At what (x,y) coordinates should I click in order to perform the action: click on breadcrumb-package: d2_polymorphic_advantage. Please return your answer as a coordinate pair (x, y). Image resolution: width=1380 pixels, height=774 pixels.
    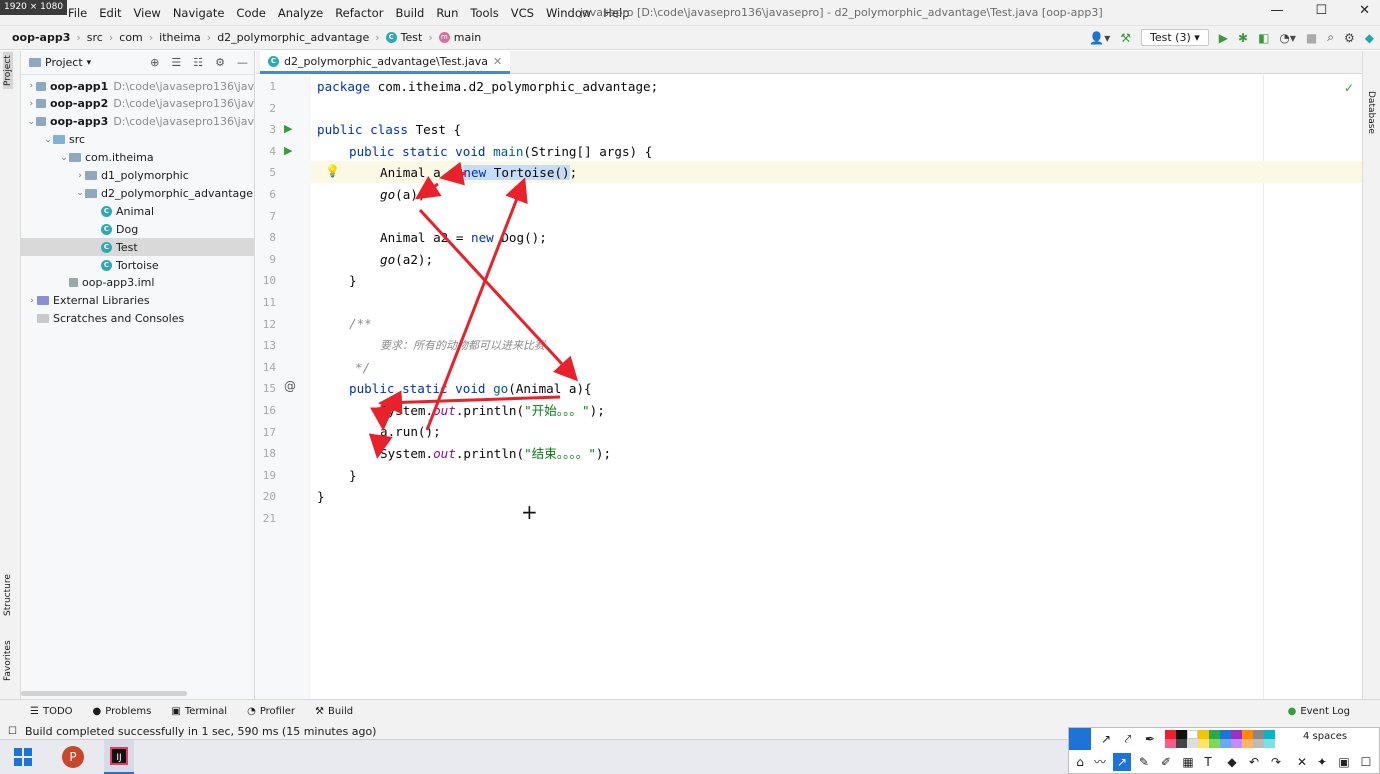
    Looking at the image, I should click on (293, 37).